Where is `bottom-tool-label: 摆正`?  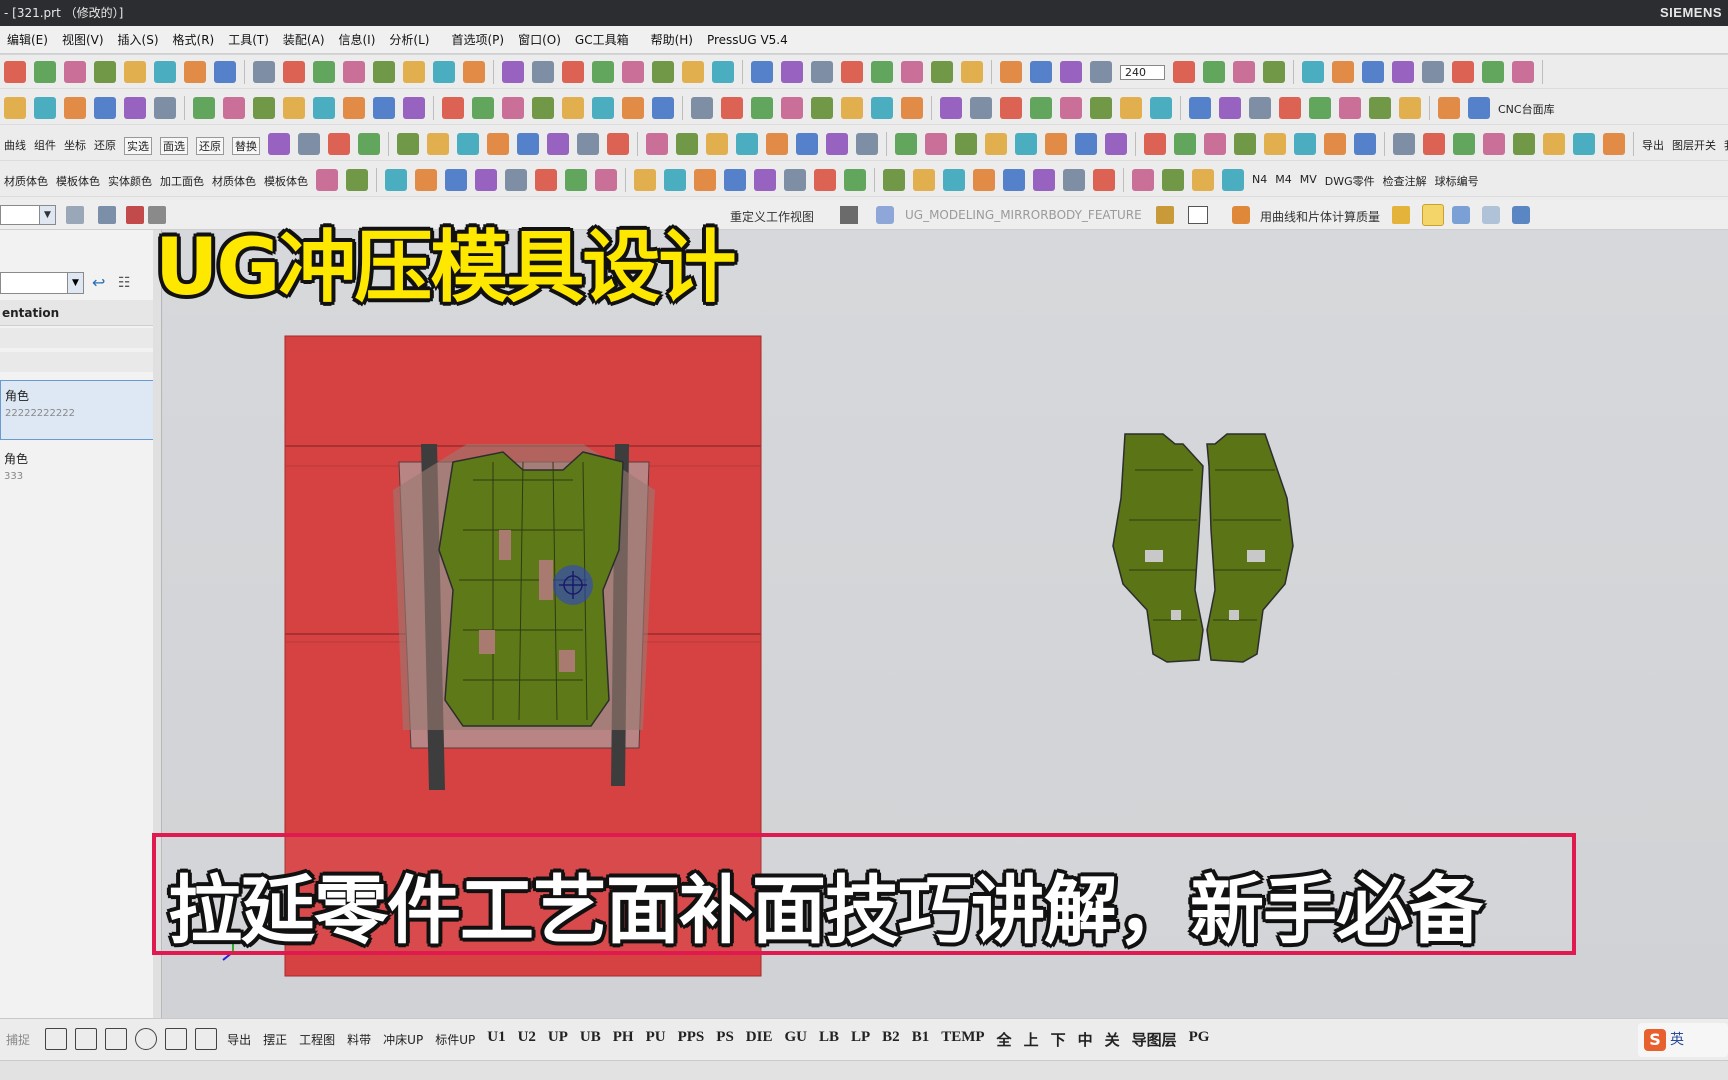
bottom-tool-label: 摆正 is located at coordinates (275, 1039).